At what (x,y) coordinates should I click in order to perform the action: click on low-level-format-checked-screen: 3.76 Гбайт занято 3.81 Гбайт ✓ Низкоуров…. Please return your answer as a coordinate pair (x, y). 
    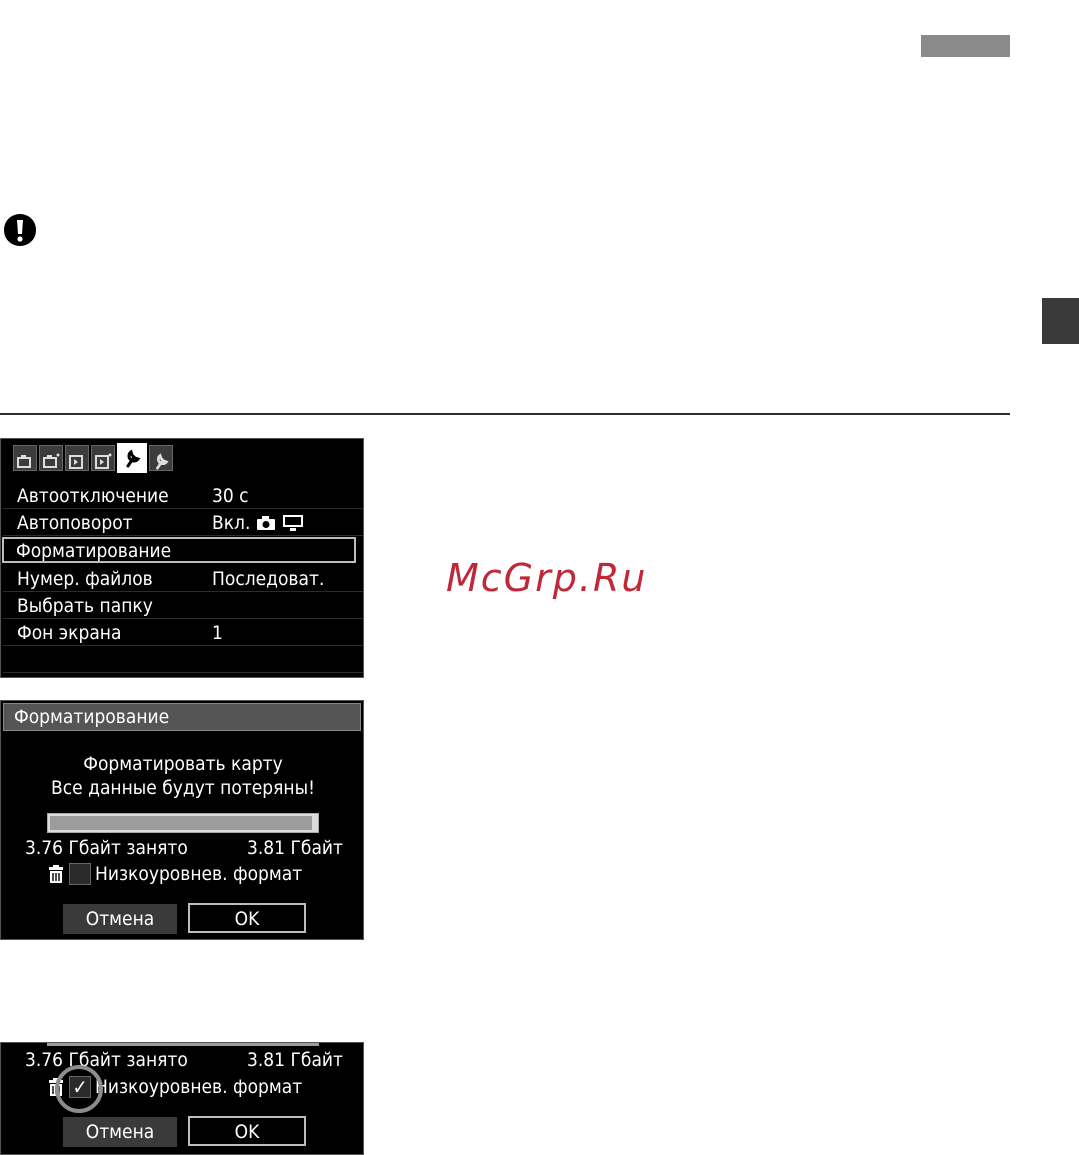
    Looking at the image, I should click on (182, 1098).